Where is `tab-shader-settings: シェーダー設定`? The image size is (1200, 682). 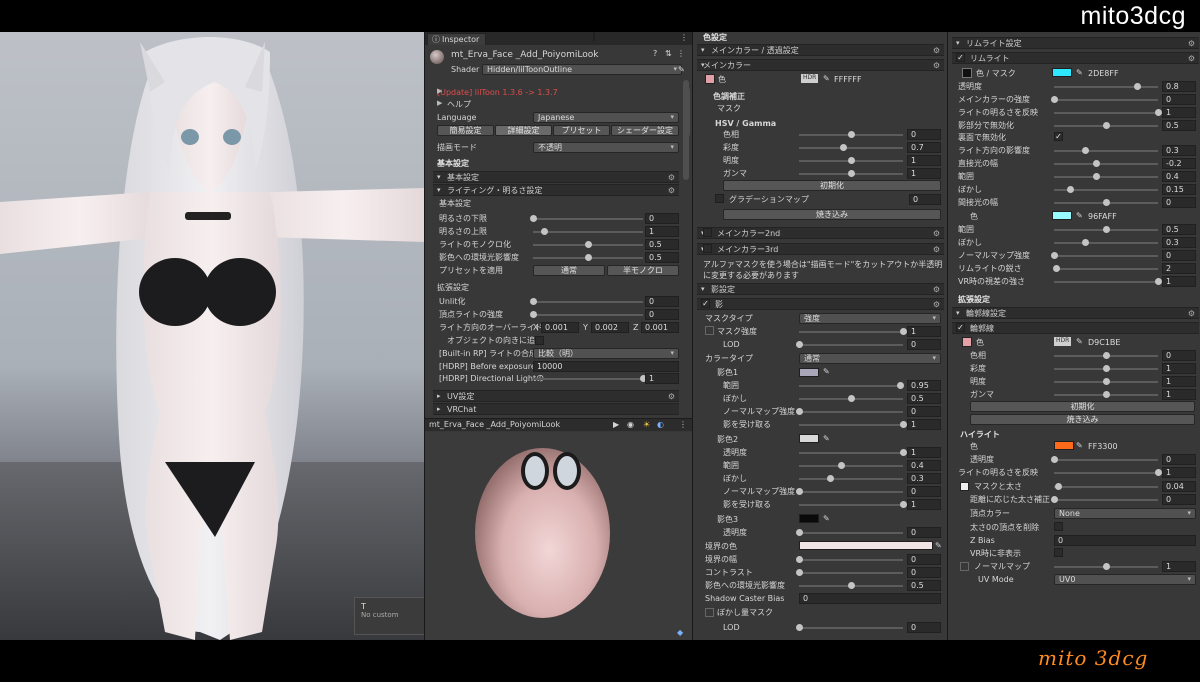
tab-shader-settings: シェーダー設定 is located at coordinates (645, 130).